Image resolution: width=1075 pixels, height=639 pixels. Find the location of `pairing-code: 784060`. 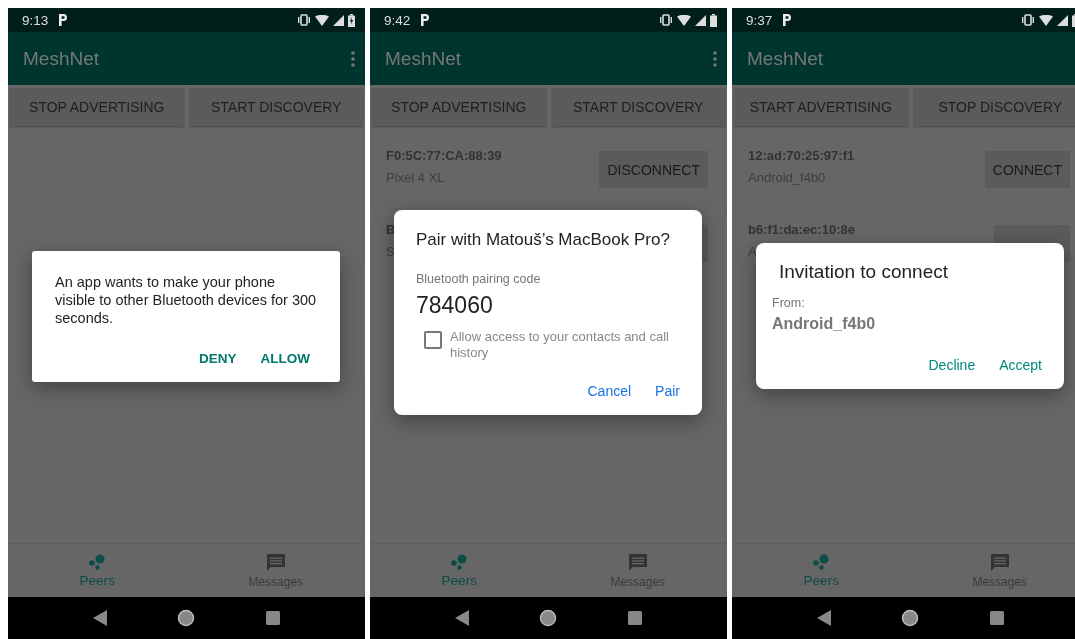

pairing-code: 784060 is located at coordinates (455, 305).